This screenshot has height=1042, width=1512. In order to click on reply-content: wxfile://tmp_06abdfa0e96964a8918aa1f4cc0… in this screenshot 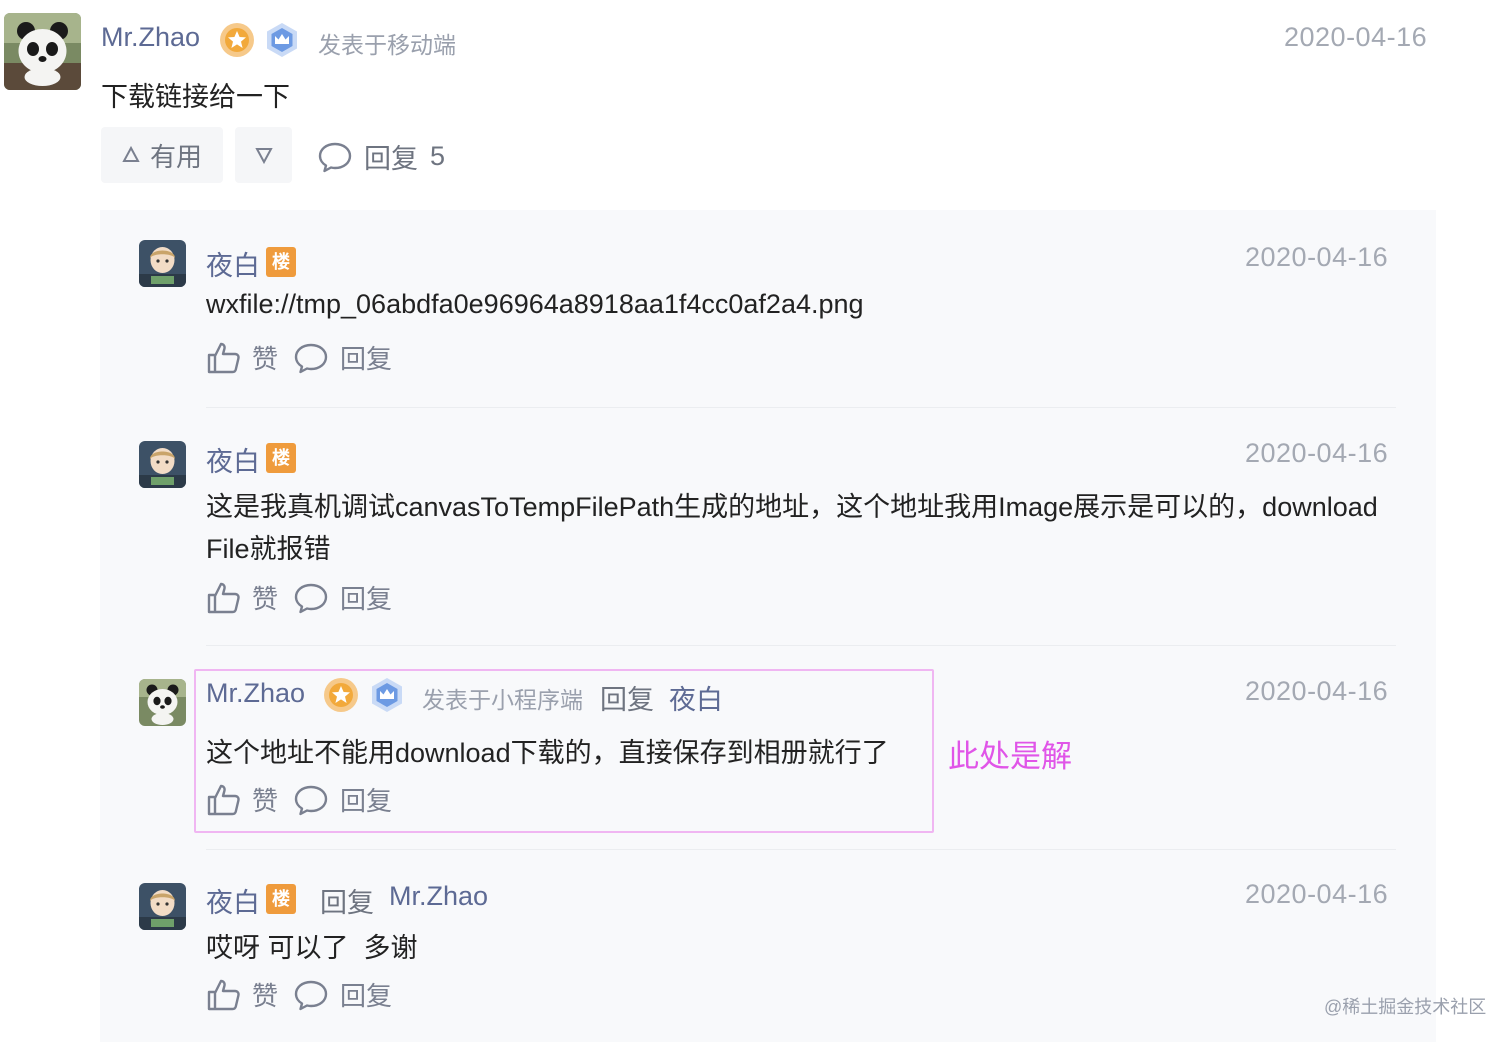, I will do `click(535, 304)`.